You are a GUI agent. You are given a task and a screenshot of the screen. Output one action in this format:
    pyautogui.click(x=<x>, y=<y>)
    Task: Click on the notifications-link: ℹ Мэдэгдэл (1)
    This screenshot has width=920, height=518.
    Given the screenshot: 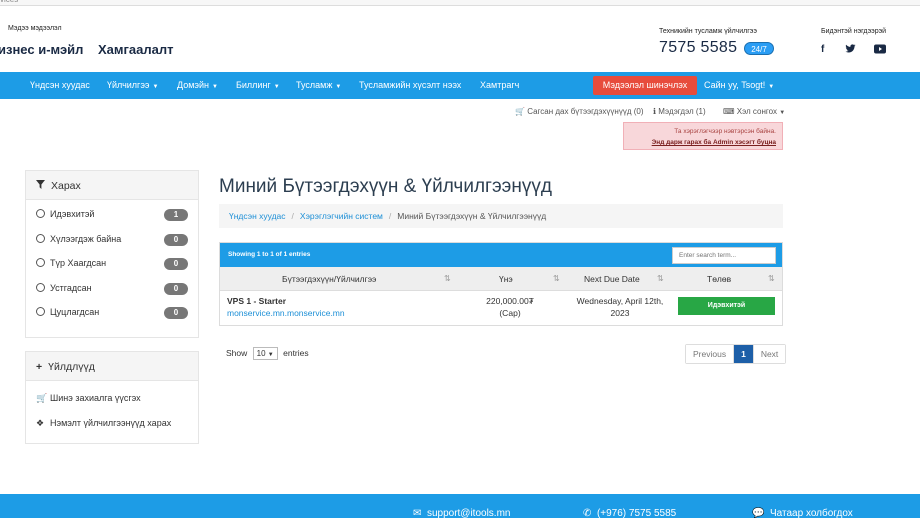 What is the action you would take?
    pyautogui.click(x=679, y=111)
    